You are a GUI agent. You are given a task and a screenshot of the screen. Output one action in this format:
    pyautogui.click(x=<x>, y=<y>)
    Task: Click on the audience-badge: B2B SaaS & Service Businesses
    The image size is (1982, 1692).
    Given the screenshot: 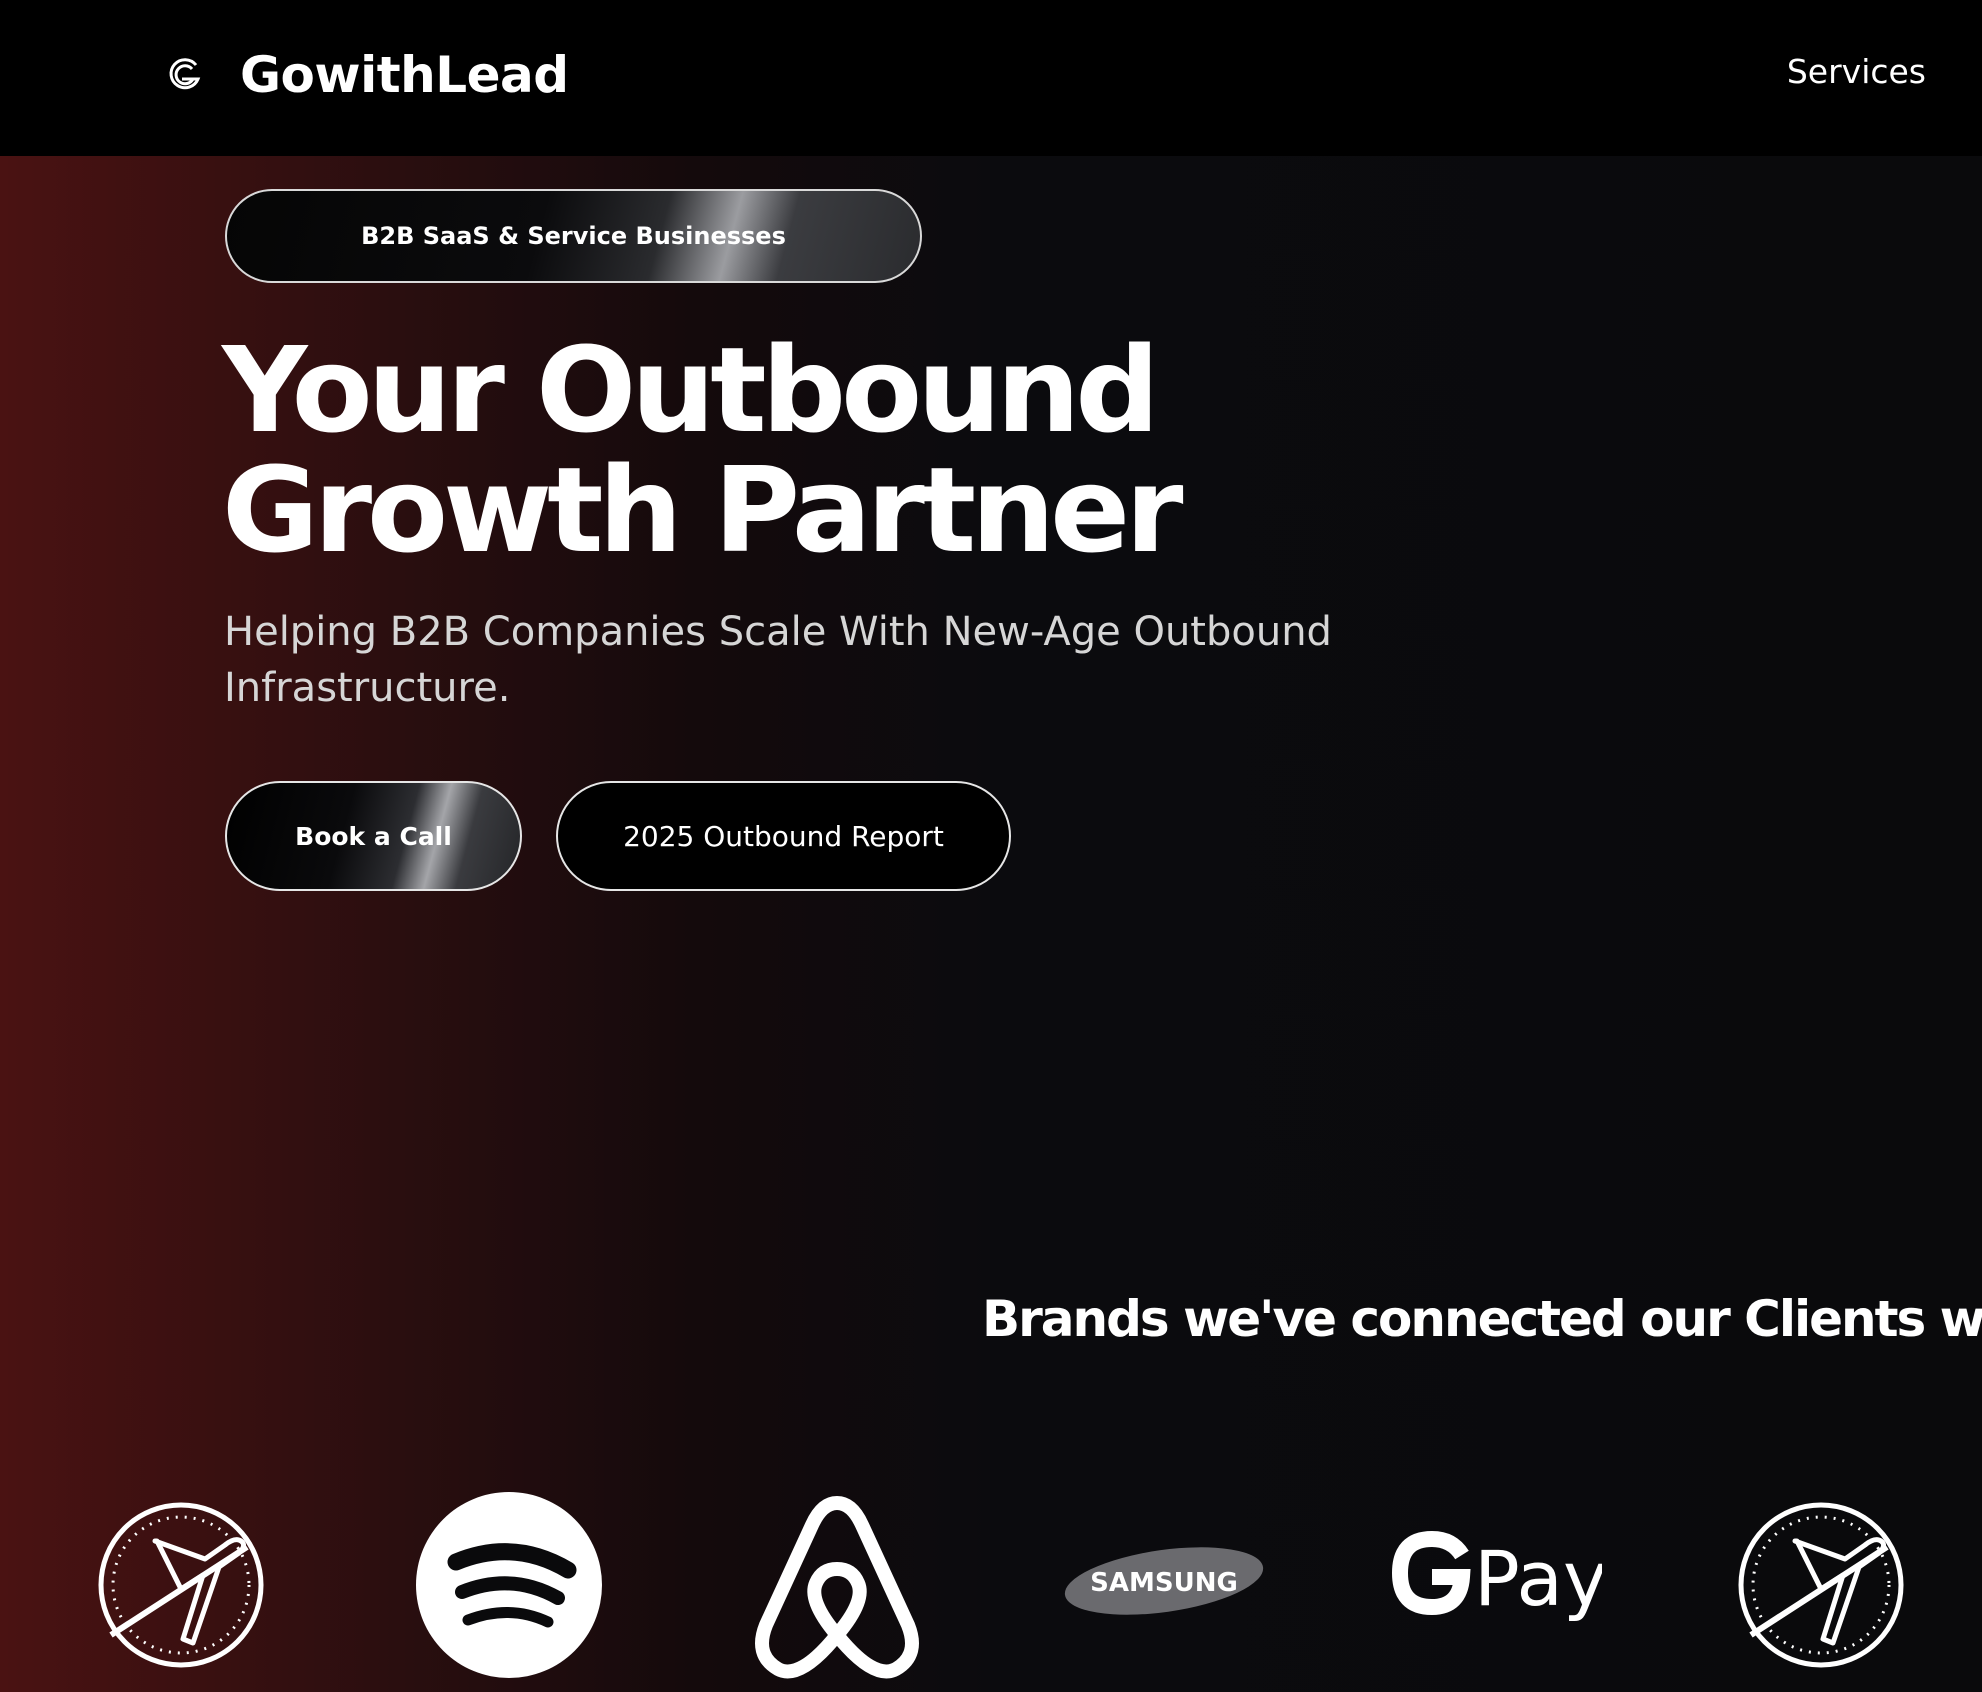 What is the action you would take?
    pyautogui.click(x=573, y=236)
    